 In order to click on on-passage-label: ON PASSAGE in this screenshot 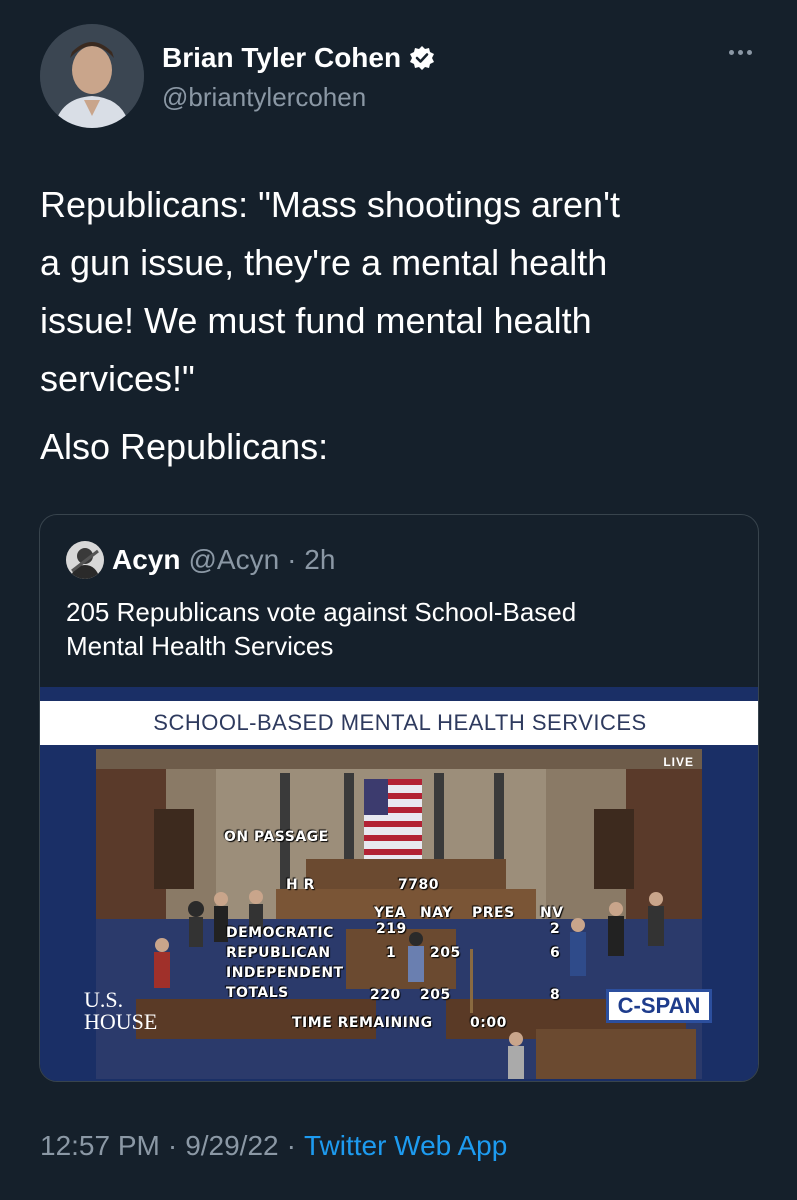, I will do `click(276, 837)`.